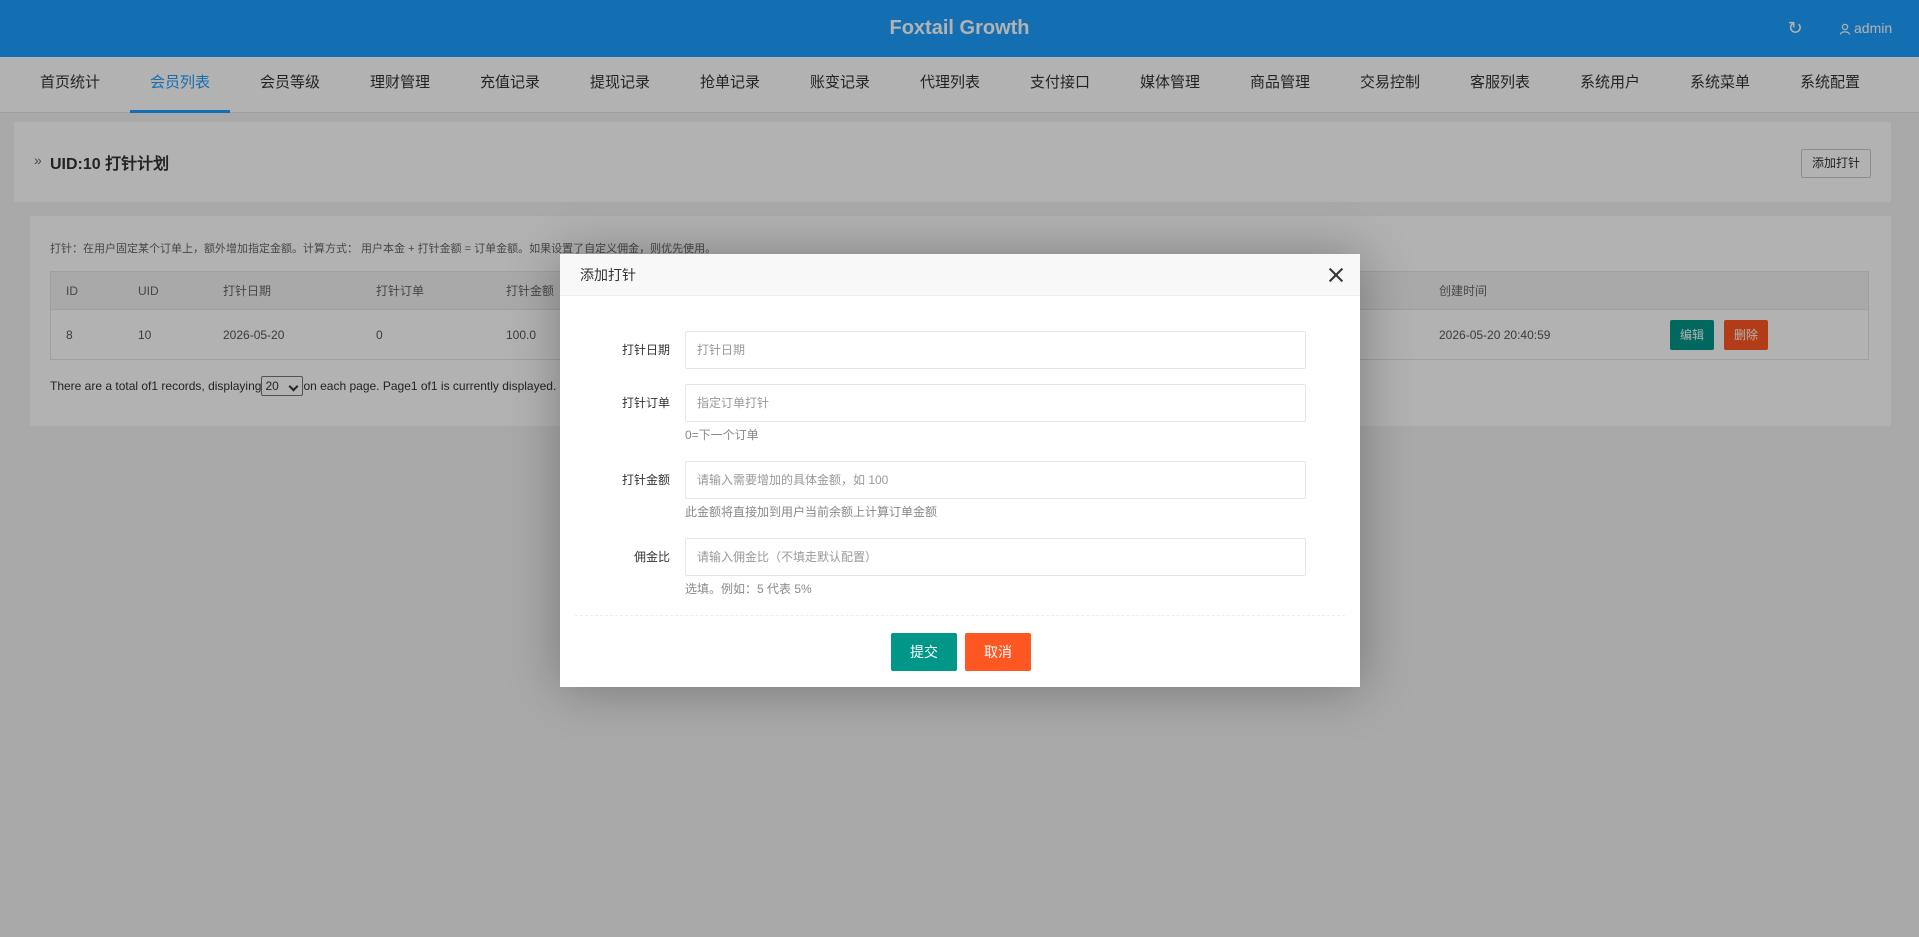 This screenshot has width=1919, height=937. What do you see at coordinates (811, 512) in the screenshot?
I see `field-amount-hint: 此金额将直接加到用户当前余额上计算订单金额` at bounding box center [811, 512].